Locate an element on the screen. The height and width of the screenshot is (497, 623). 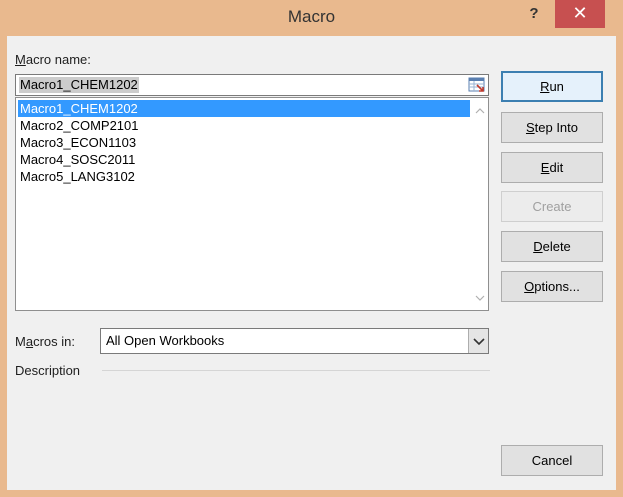
delete-rest: elete is located at coordinates (556, 246).